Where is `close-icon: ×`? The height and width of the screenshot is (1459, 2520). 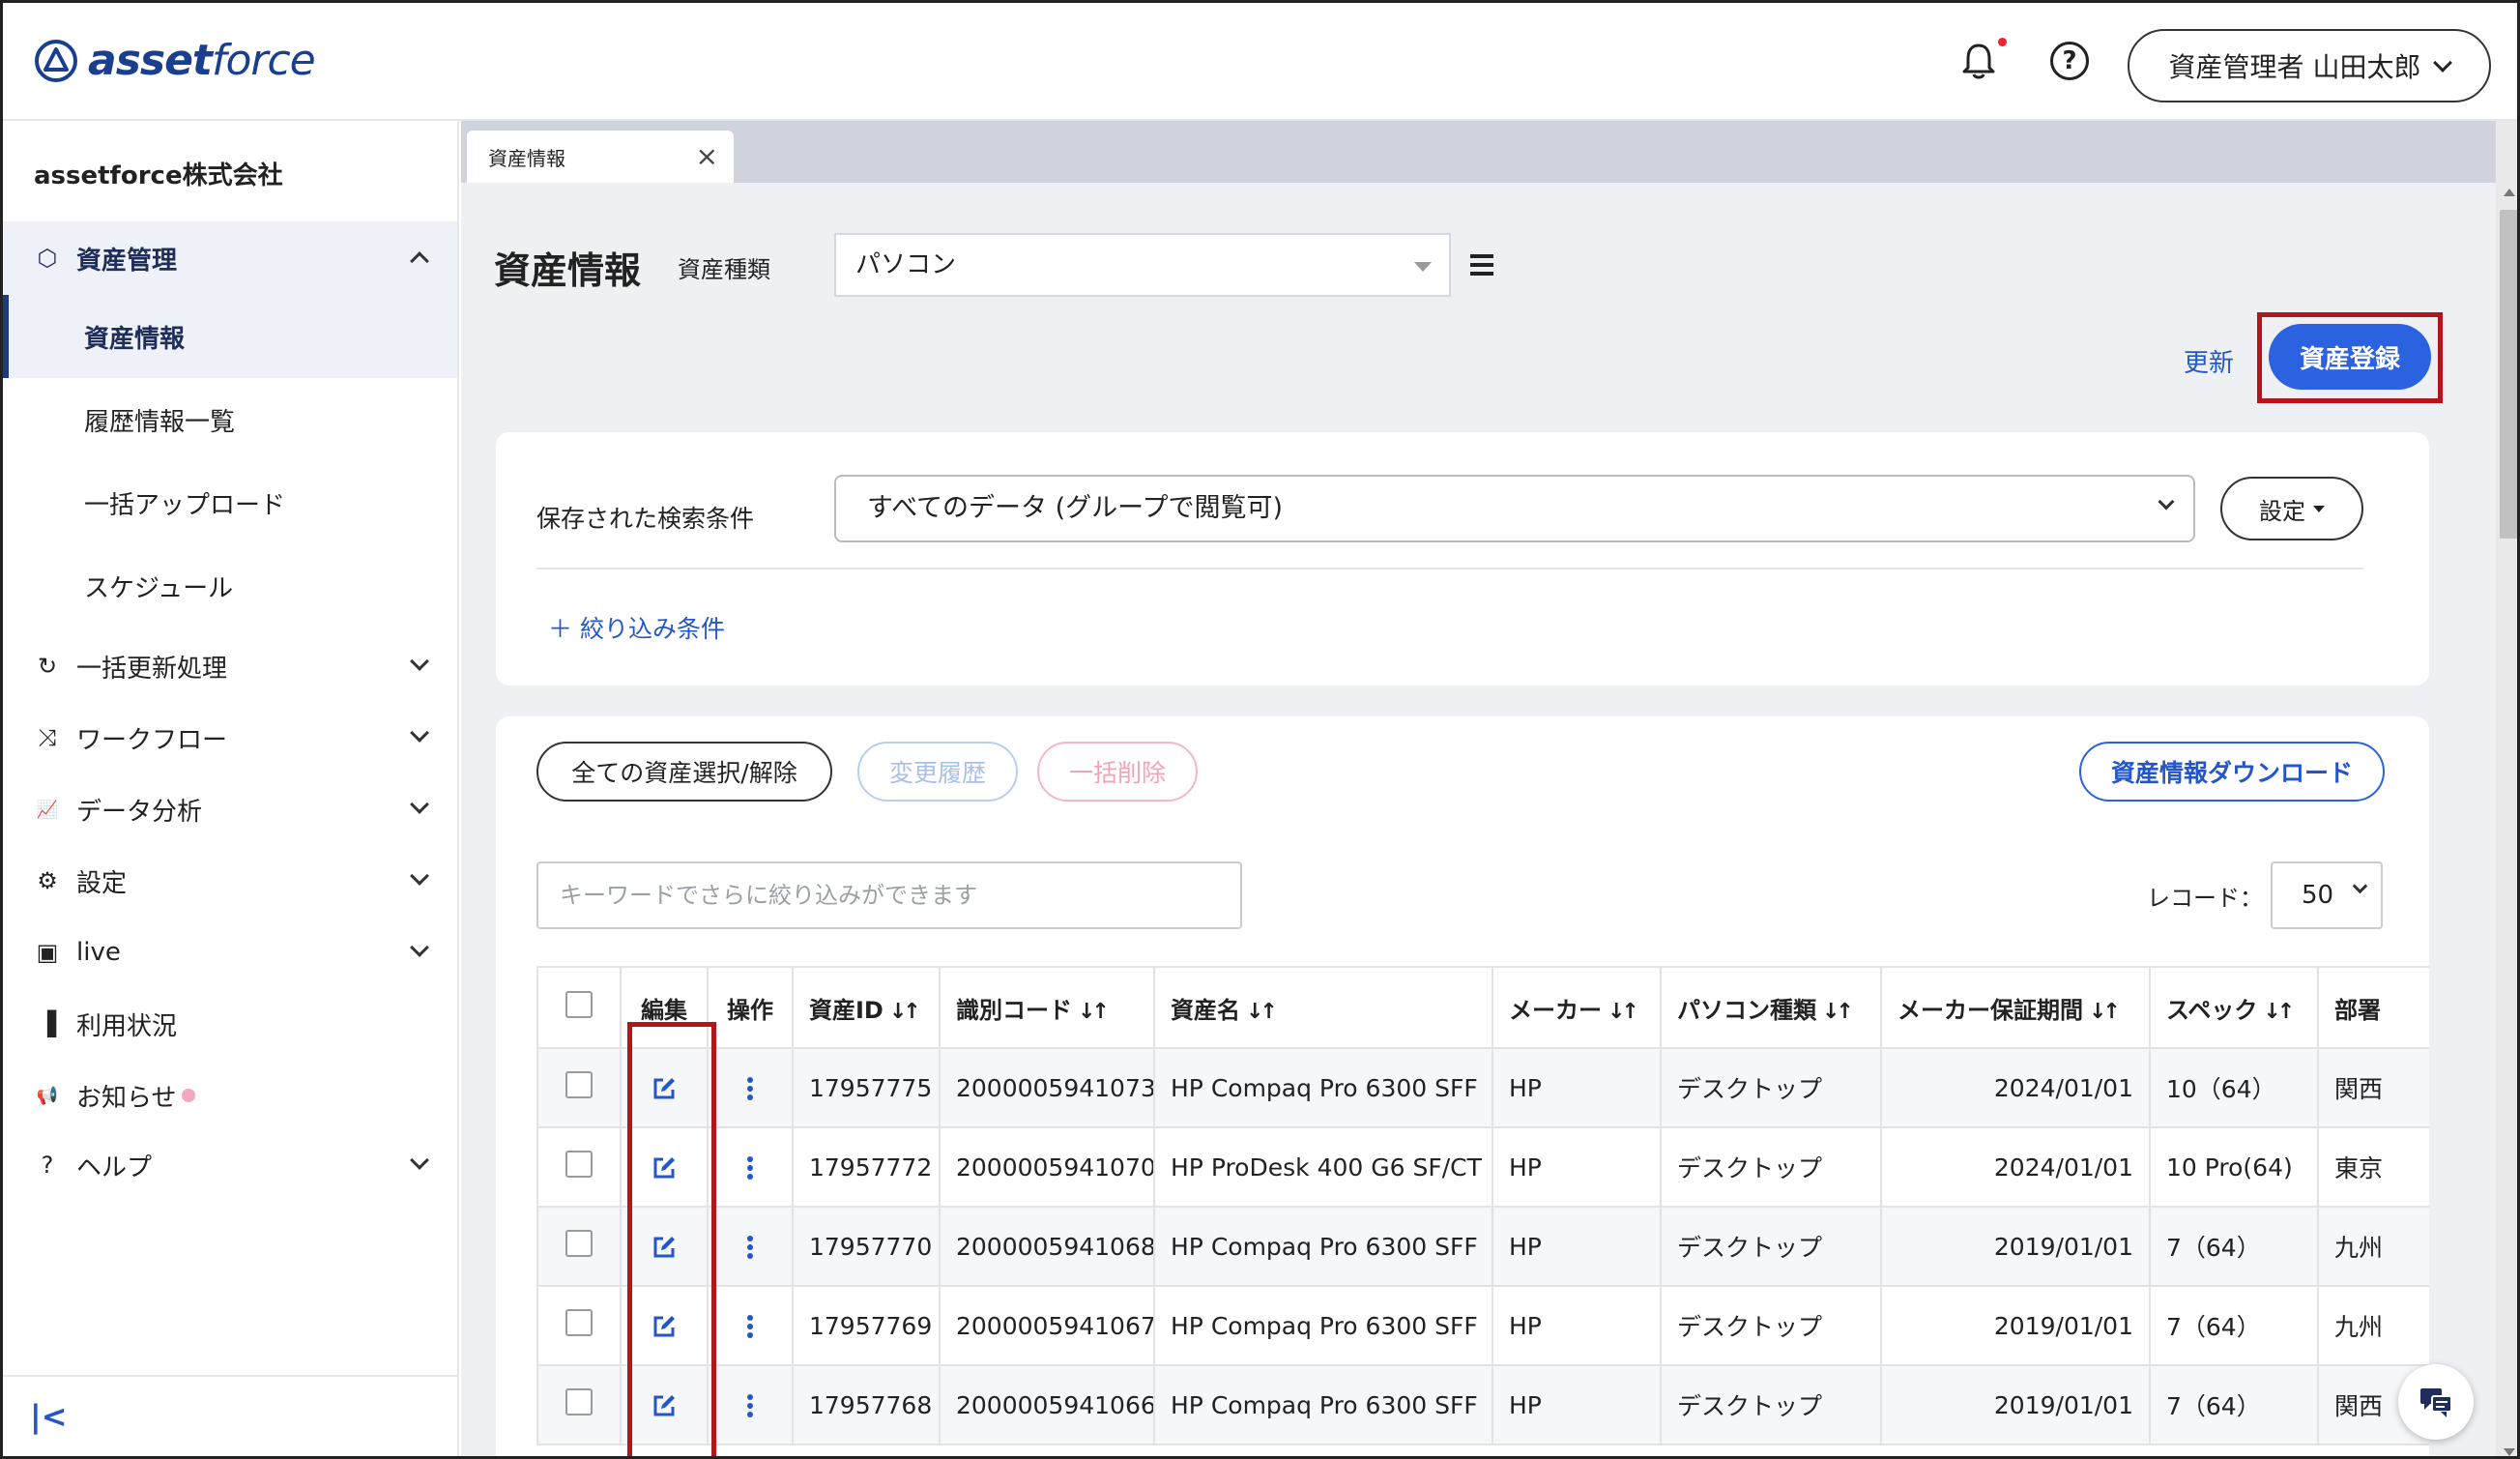
close-icon: × is located at coordinates (707, 156).